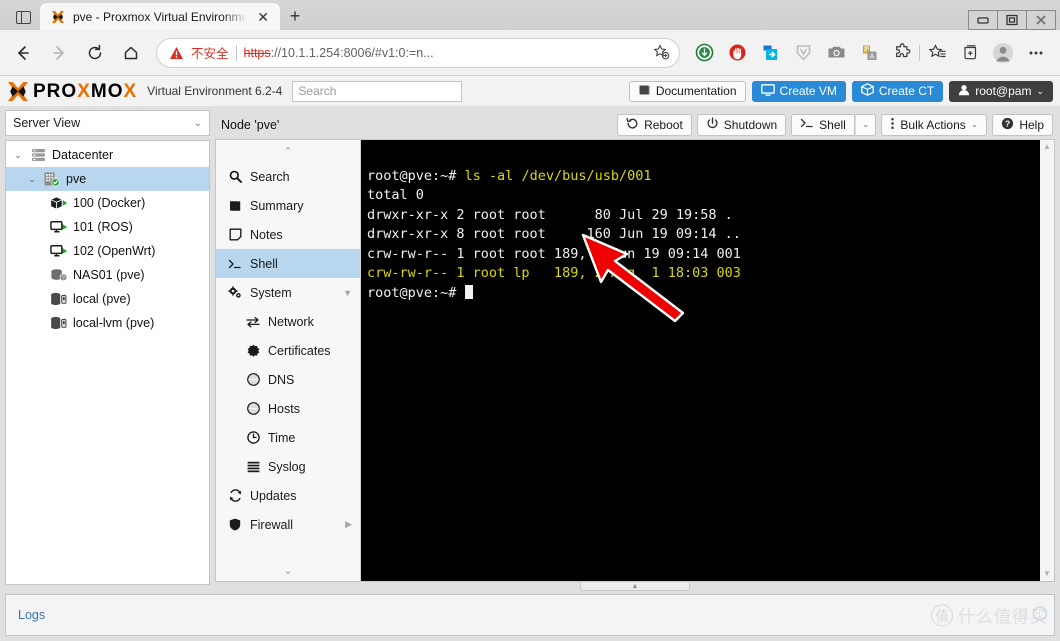 The height and width of the screenshot is (641, 1060). Describe the element at coordinates (288, 570) in the screenshot. I see `menu-scroll-down-button: ⌄` at that location.